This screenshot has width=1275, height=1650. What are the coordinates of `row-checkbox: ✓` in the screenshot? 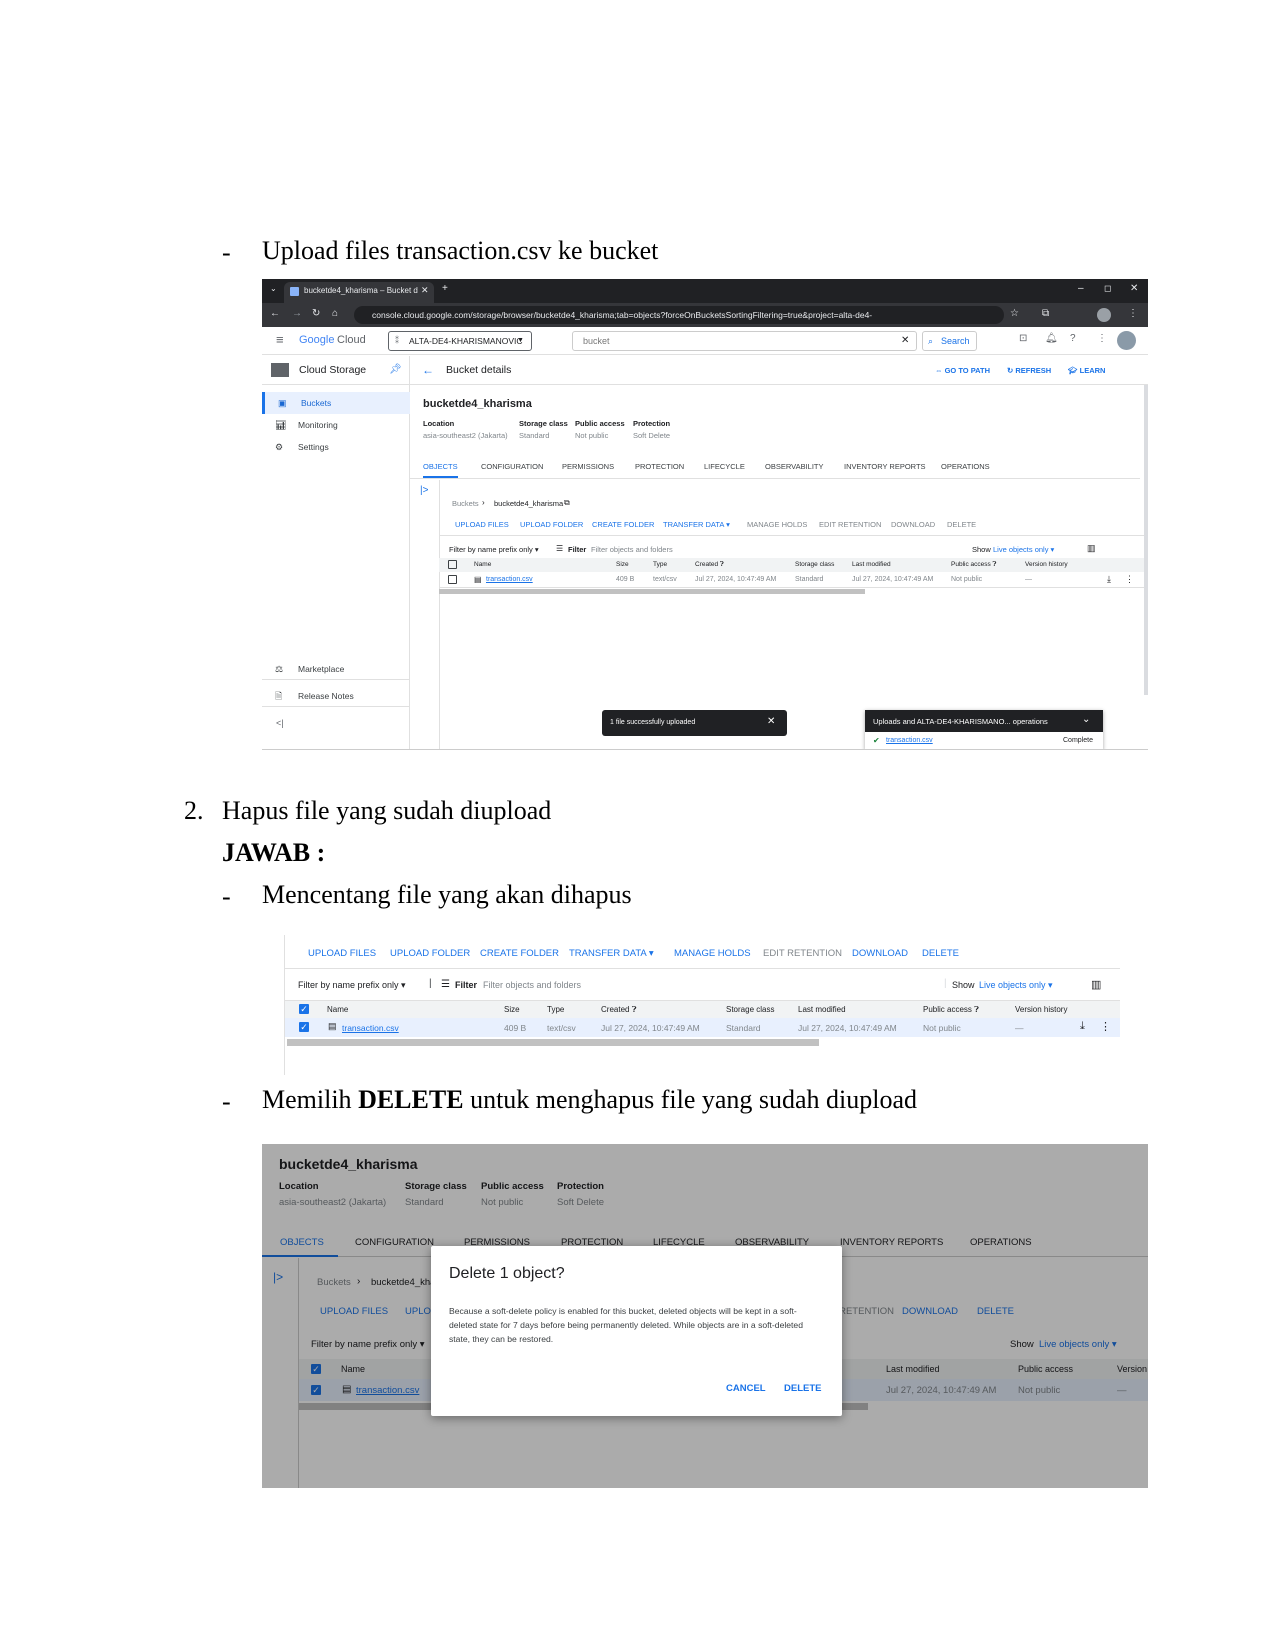 It's located at (304, 1027).